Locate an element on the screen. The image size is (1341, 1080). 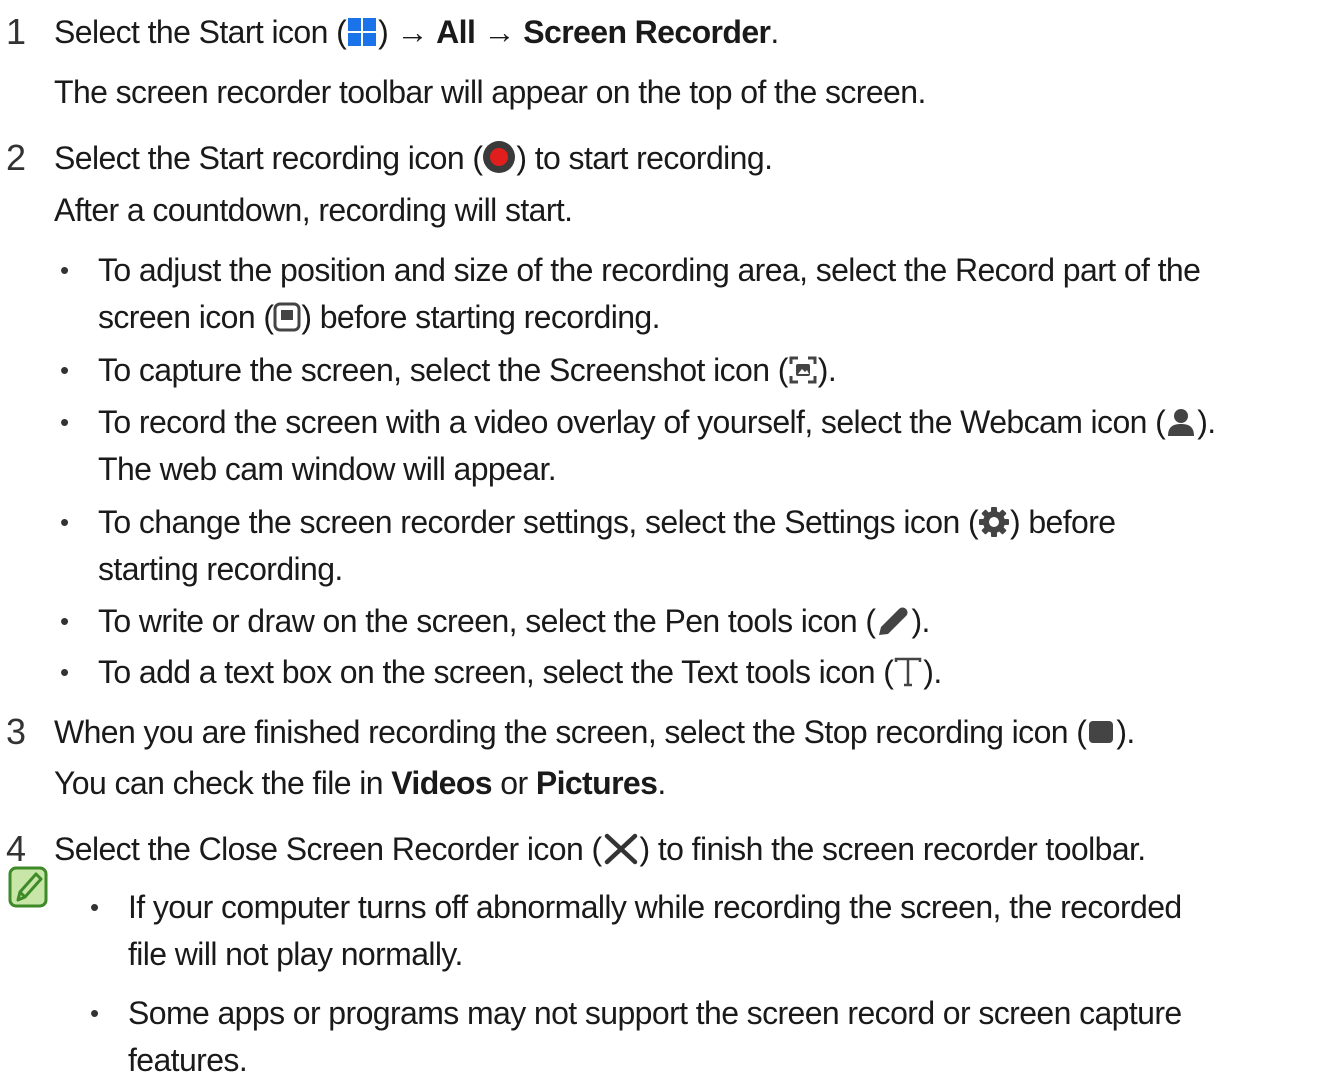
pen-icon is located at coordinates (893, 625).